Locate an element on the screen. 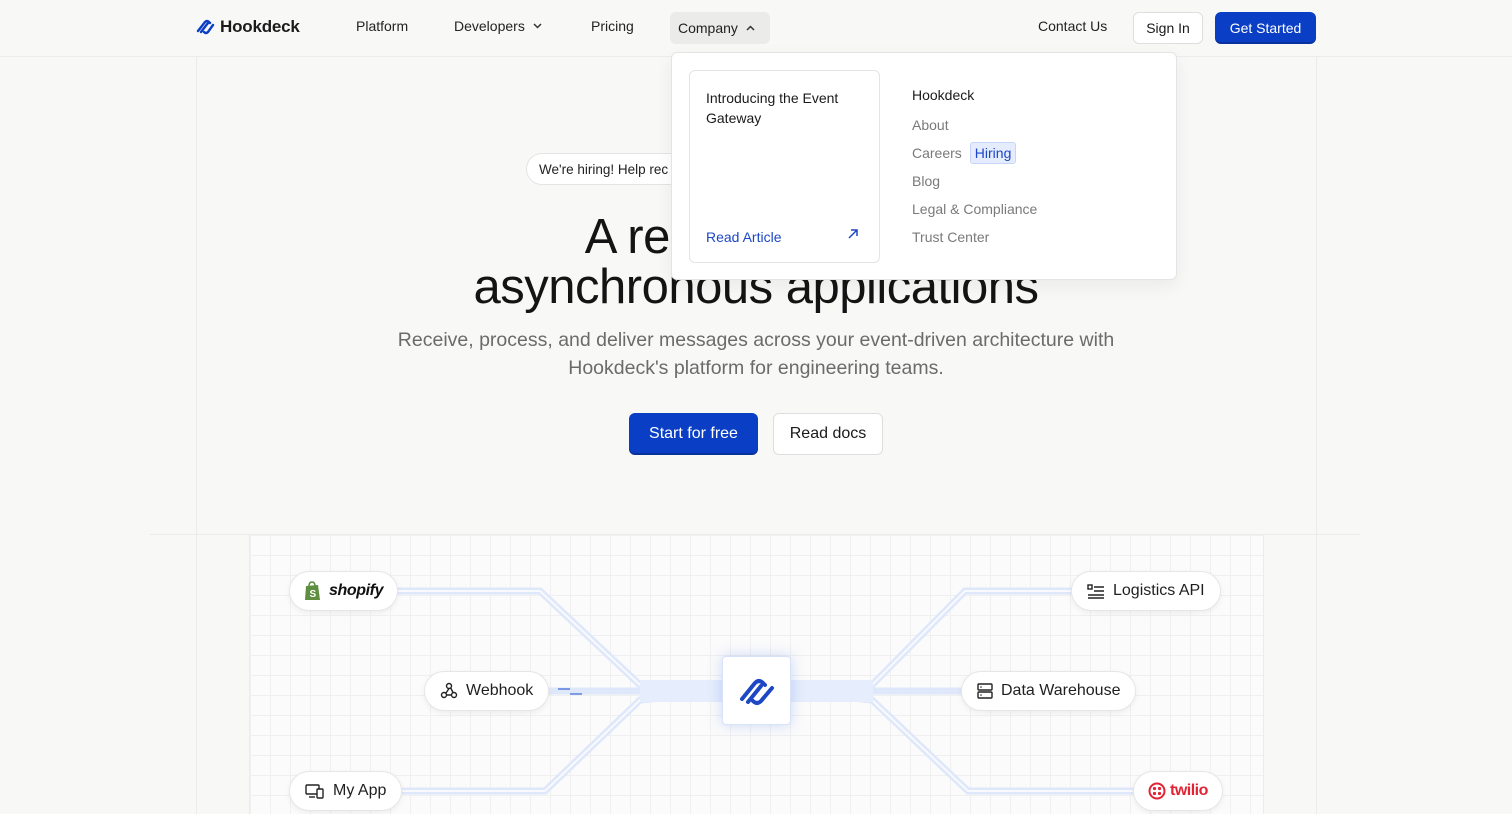  sign-in-button: Sign In is located at coordinates (1168, 28).